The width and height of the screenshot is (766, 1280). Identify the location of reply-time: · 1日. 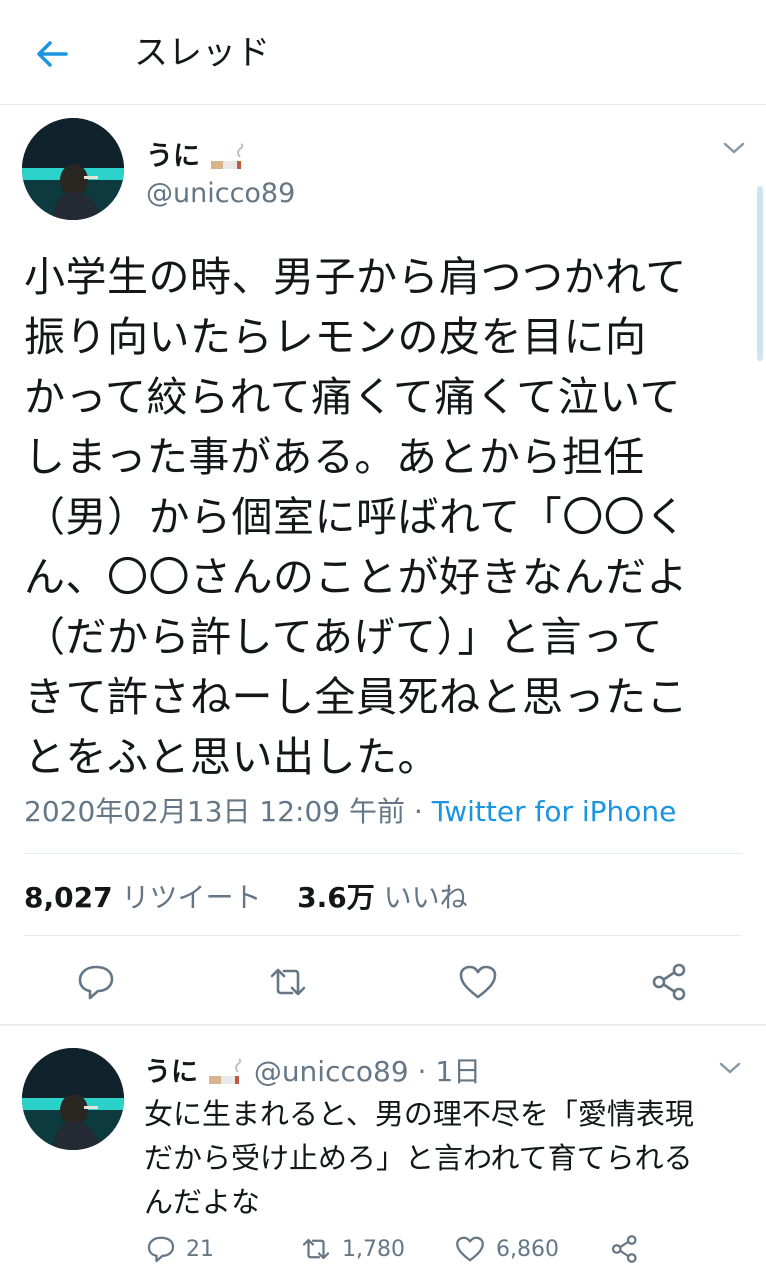
(449, 1071).